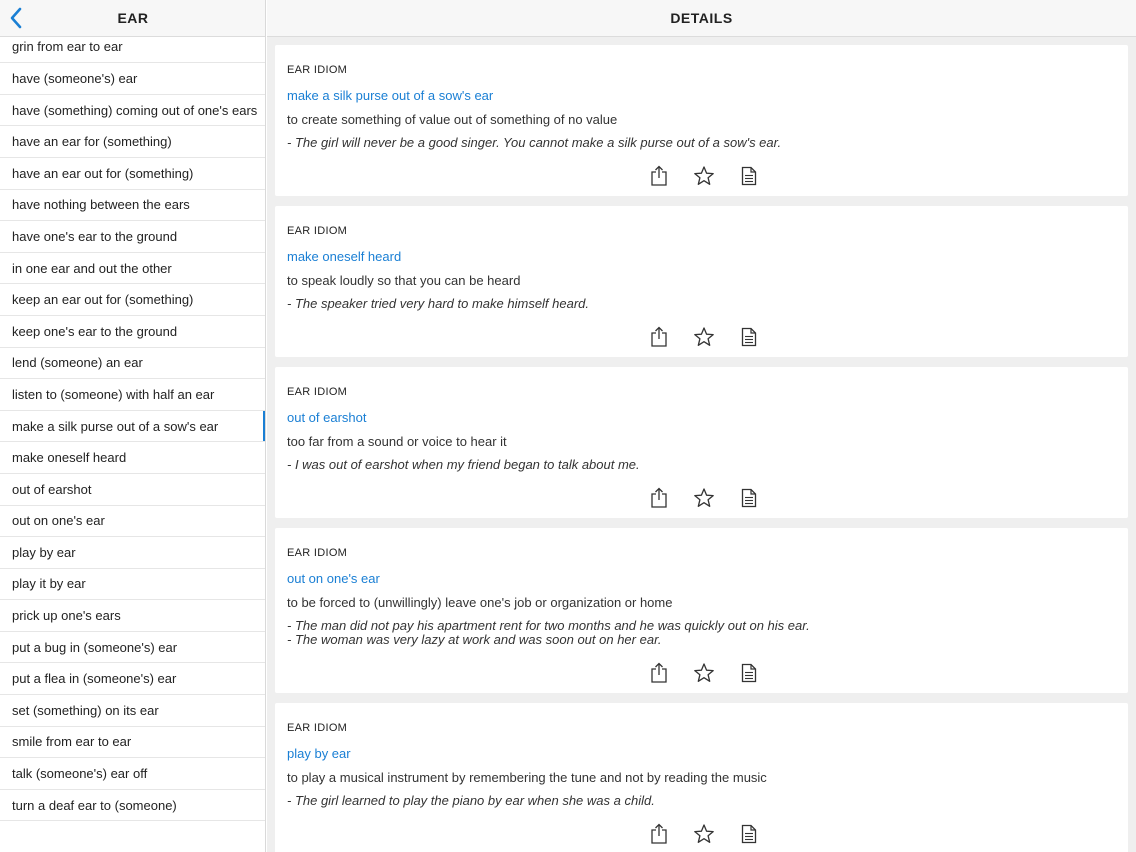  I want to click on list-item: have (someone's) ear, so click(132, 79).